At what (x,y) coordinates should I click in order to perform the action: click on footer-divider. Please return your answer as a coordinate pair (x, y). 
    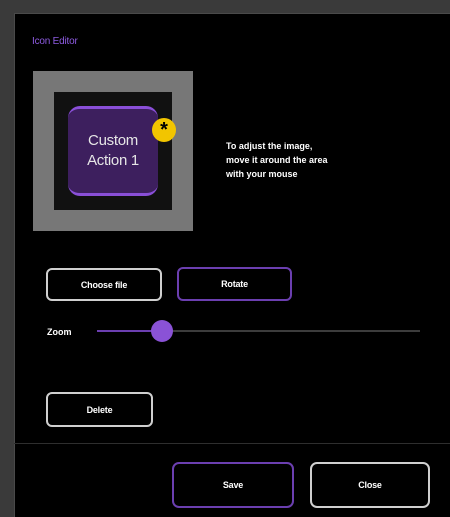
    Looking at the image, I should click on (232, 443).